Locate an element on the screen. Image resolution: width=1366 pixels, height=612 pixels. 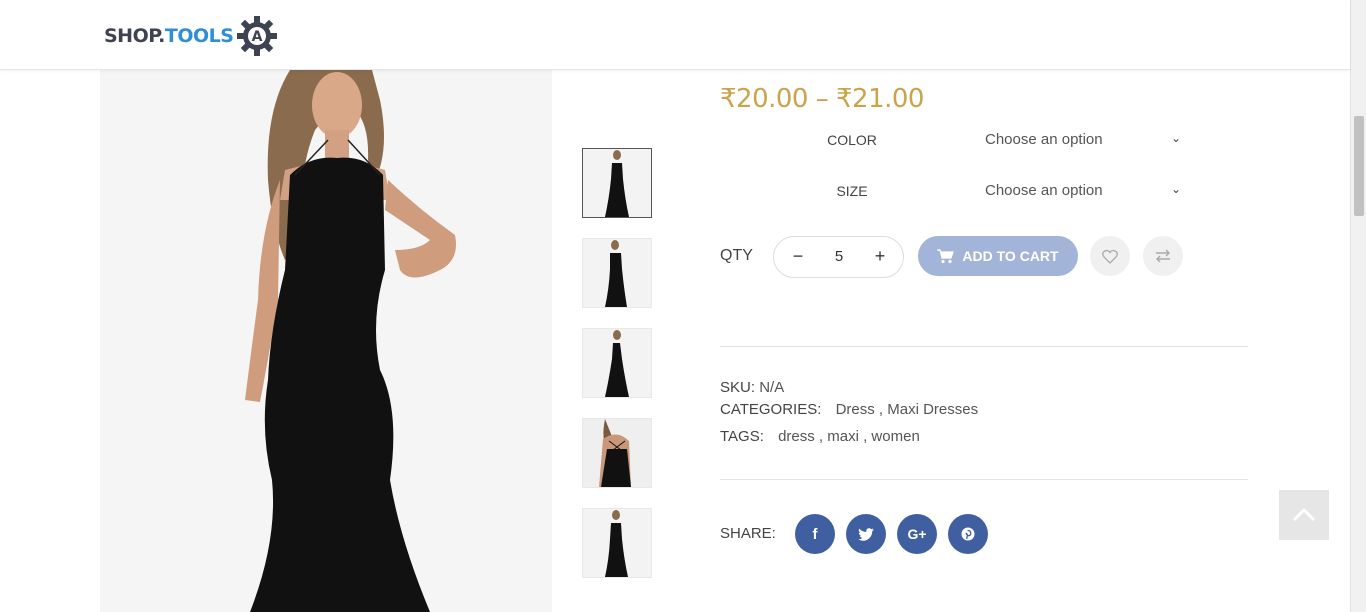
quantity-stepper: − + is located at coordinates (838, 257).